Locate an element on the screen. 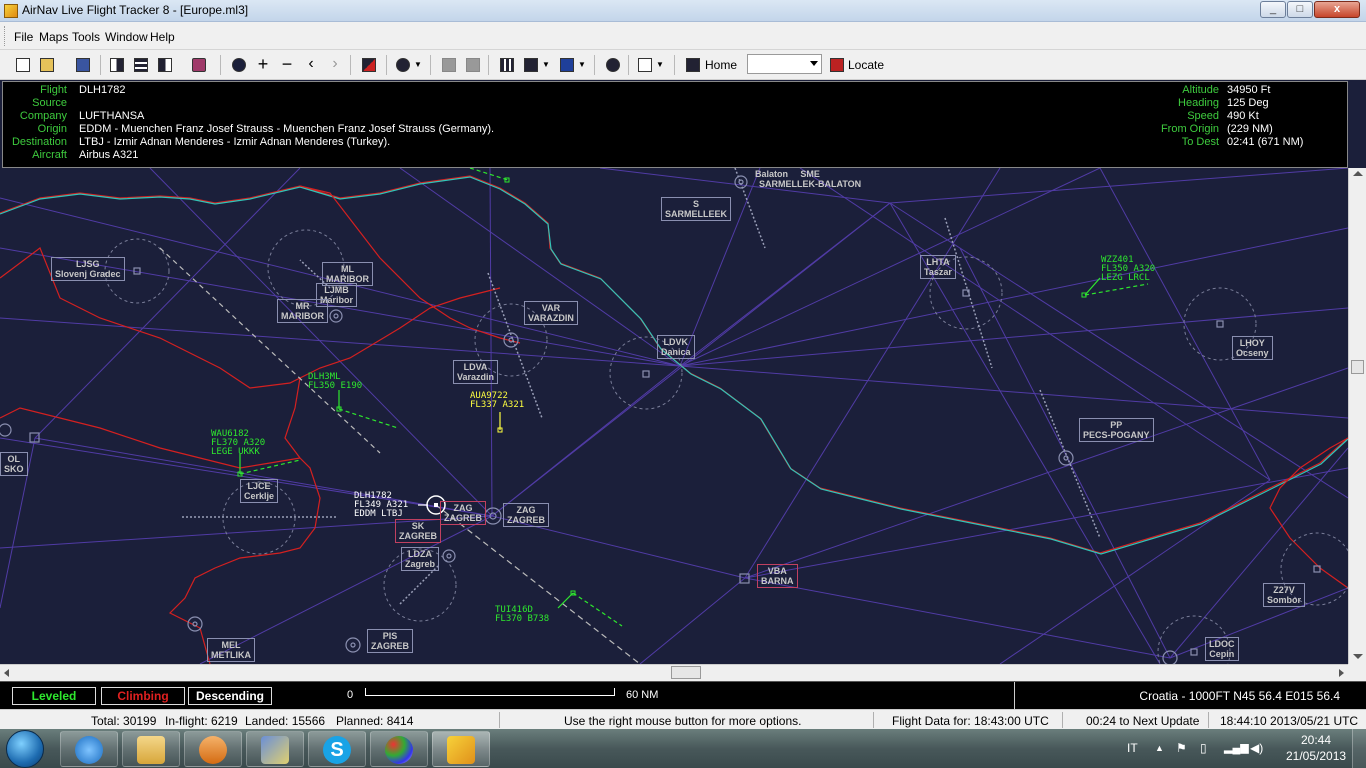 The height and width of the screenshot is (768, 1366). map-horizontal-scrollbar is located at coordinates (674, 672).